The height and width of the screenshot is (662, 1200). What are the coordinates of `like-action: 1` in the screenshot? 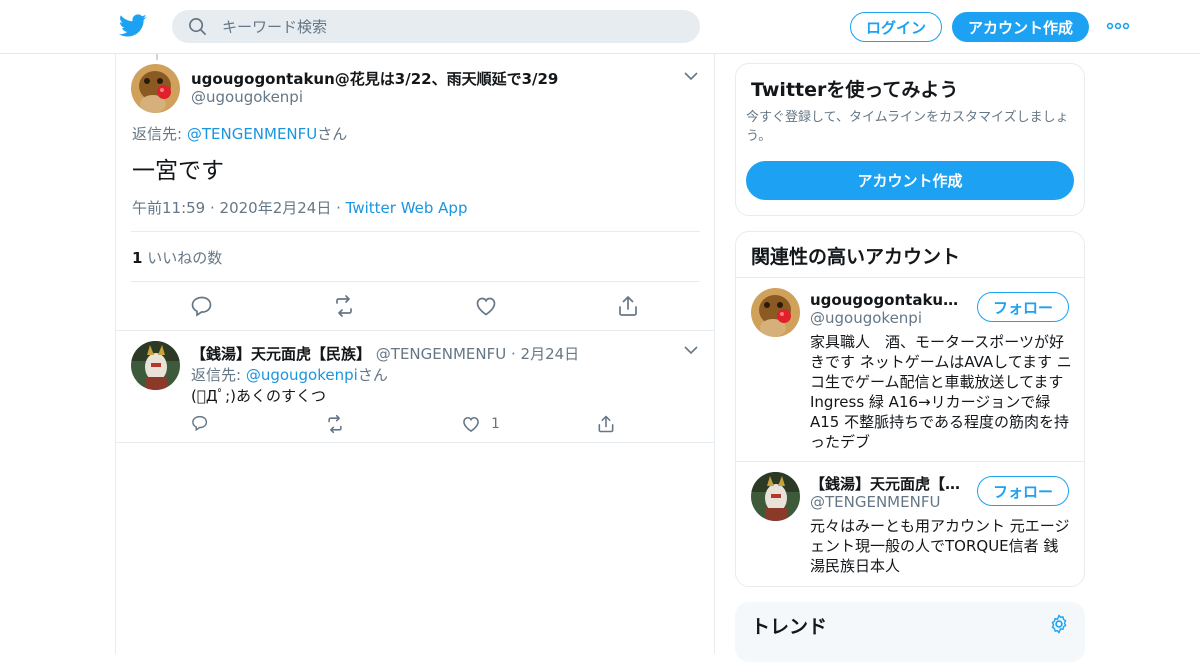 It's located at (480, 424).